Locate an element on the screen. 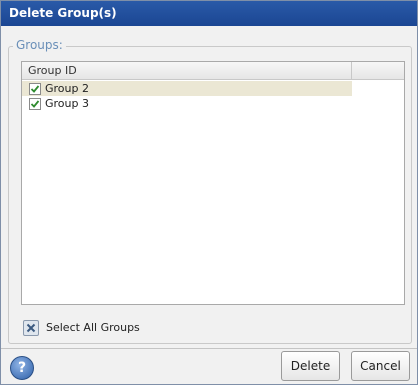 This screenshot has width=418, height=385. delete-button: Delete is located at coordinates (310, 366).